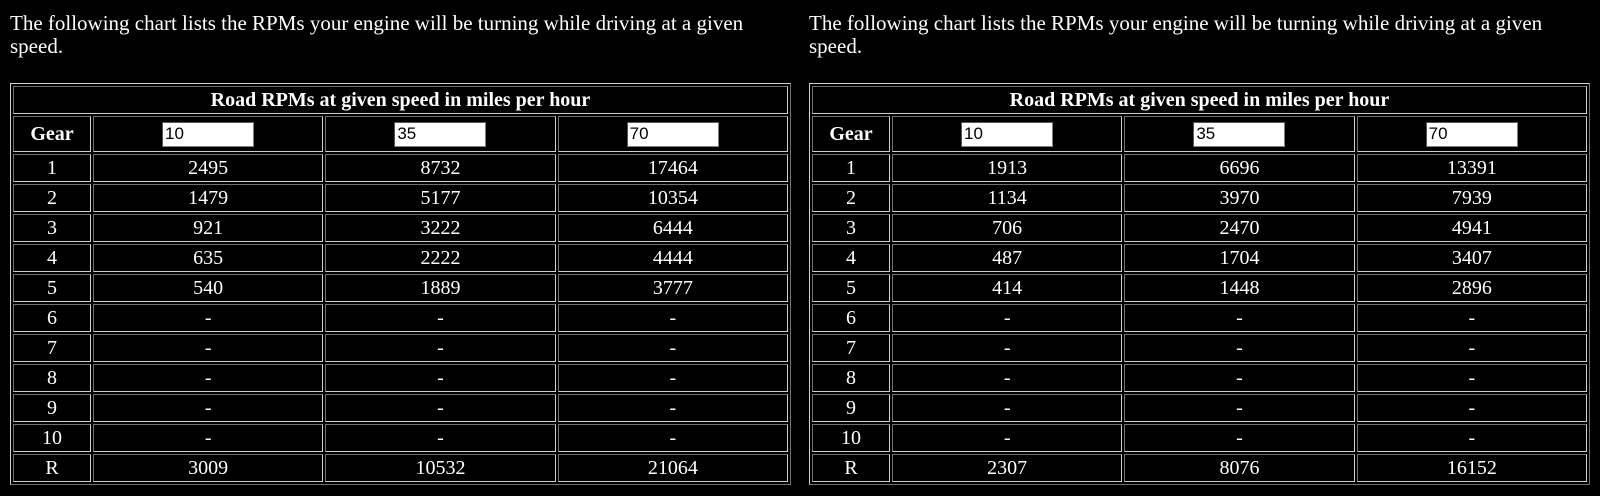 Image resolution: width=1600 pixels, height=496 pixels. I want to click on table-row: 3 706 2470 4941, so click(1199, 228).